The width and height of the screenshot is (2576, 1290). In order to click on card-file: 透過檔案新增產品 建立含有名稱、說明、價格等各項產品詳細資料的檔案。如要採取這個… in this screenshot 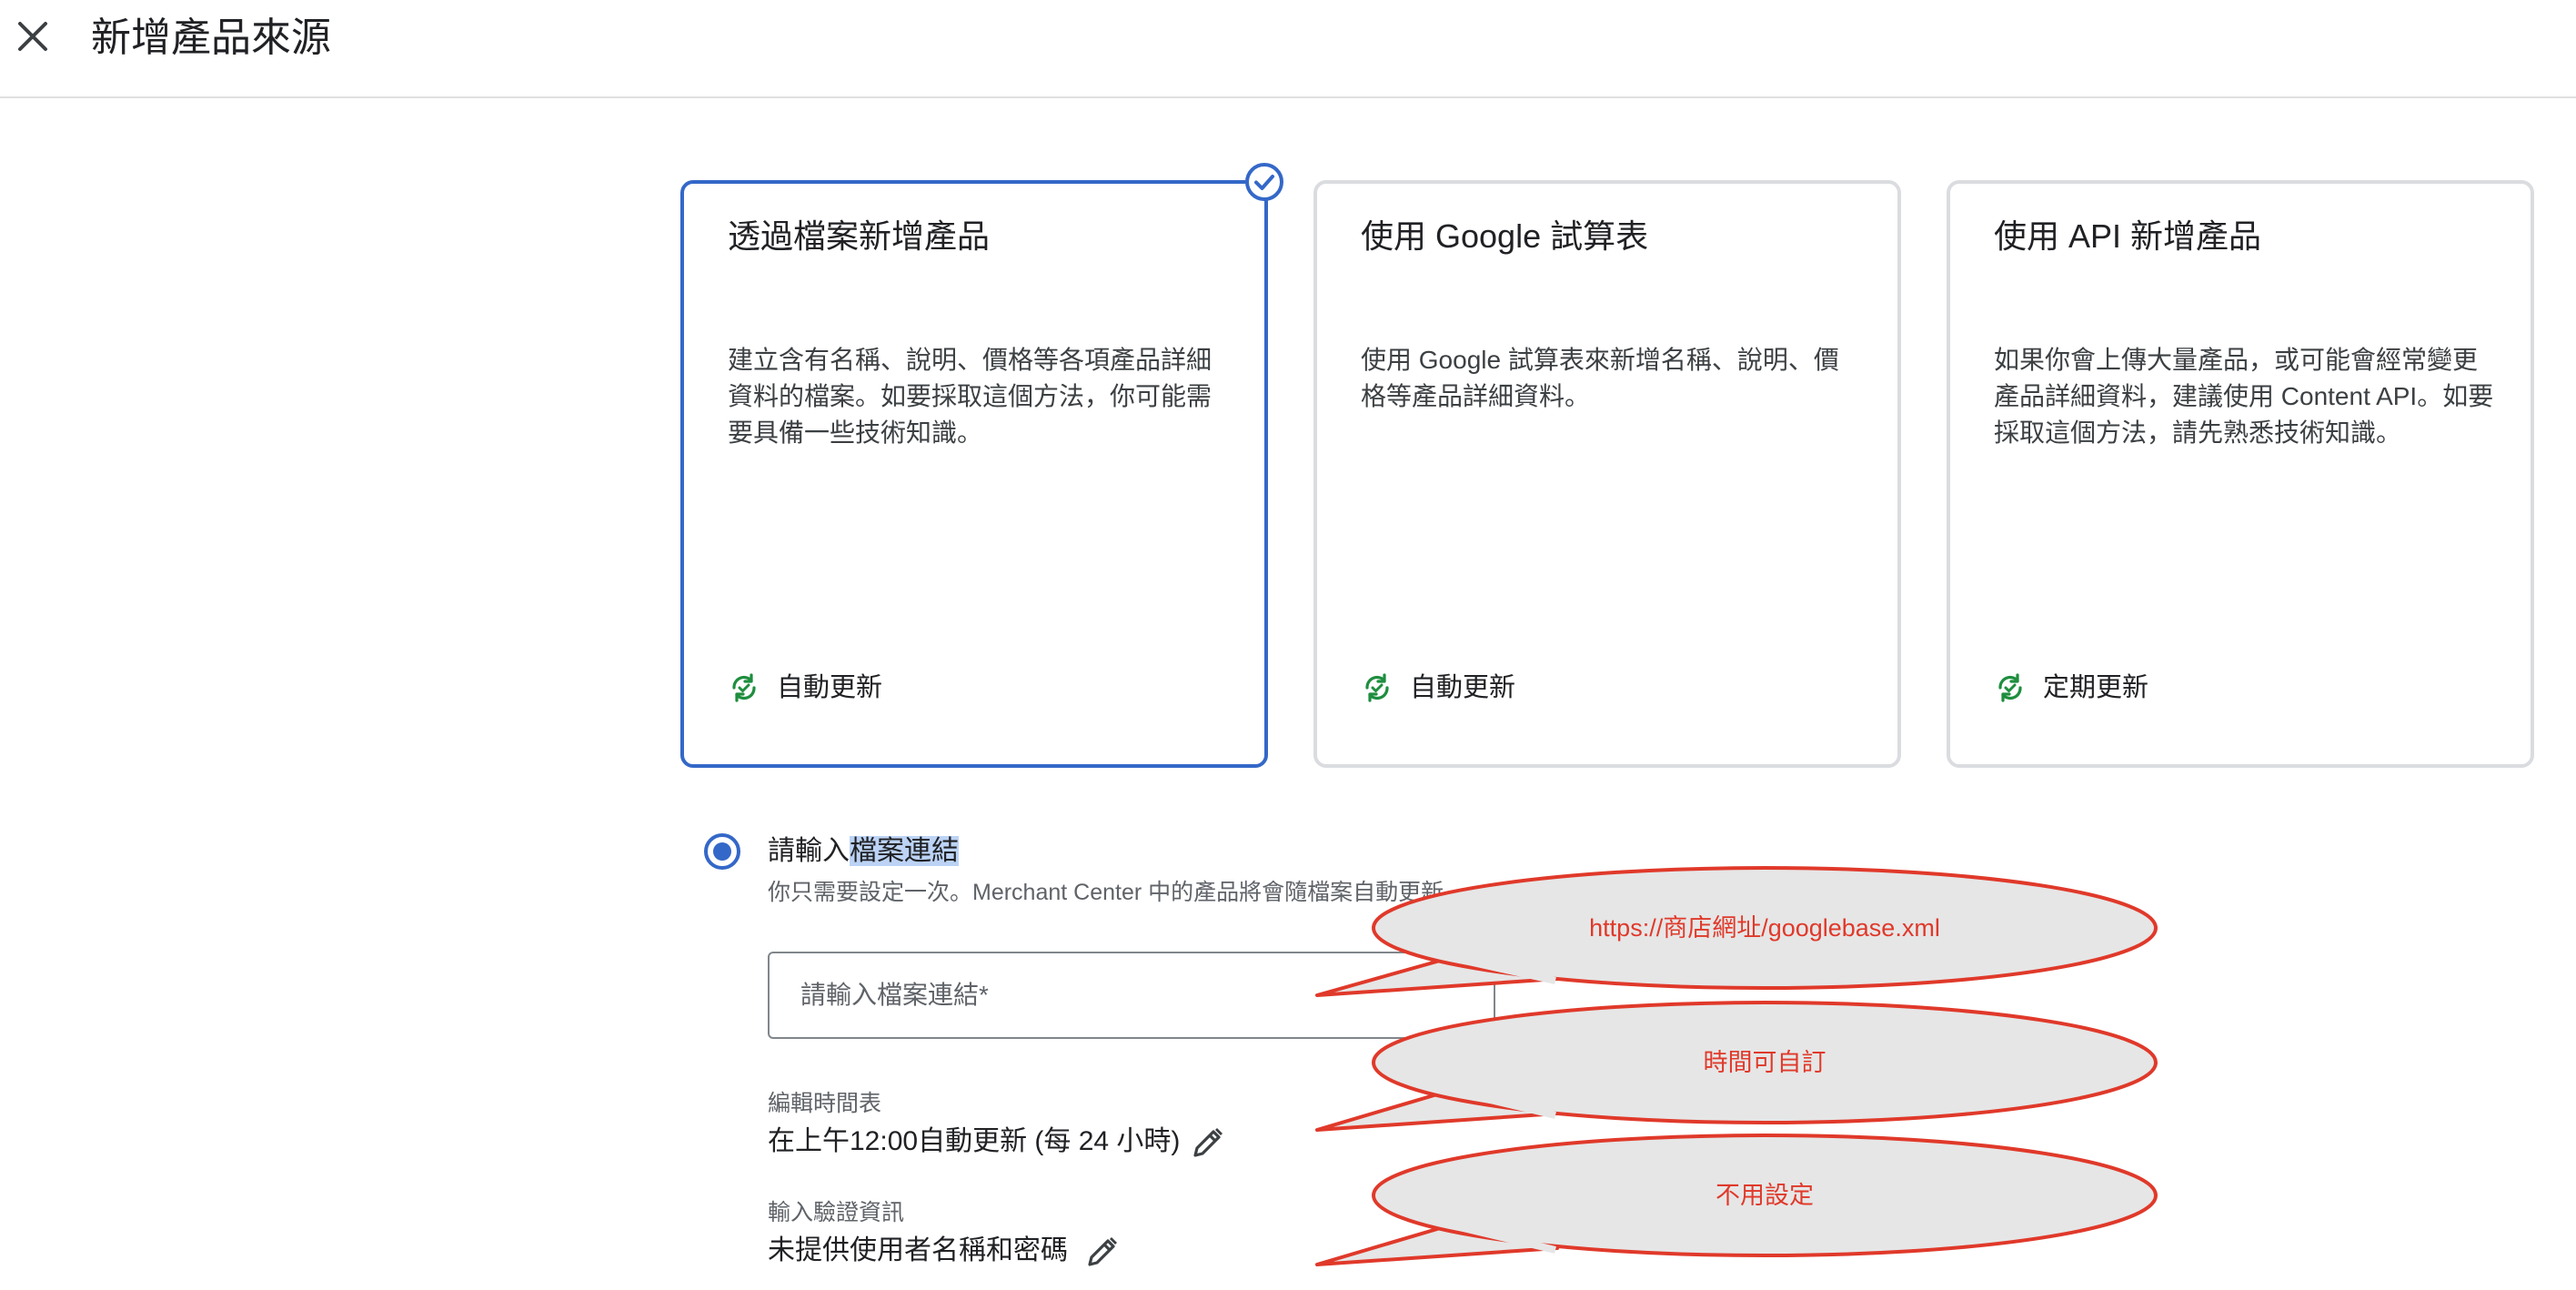, I will do `click(974, 474)`.